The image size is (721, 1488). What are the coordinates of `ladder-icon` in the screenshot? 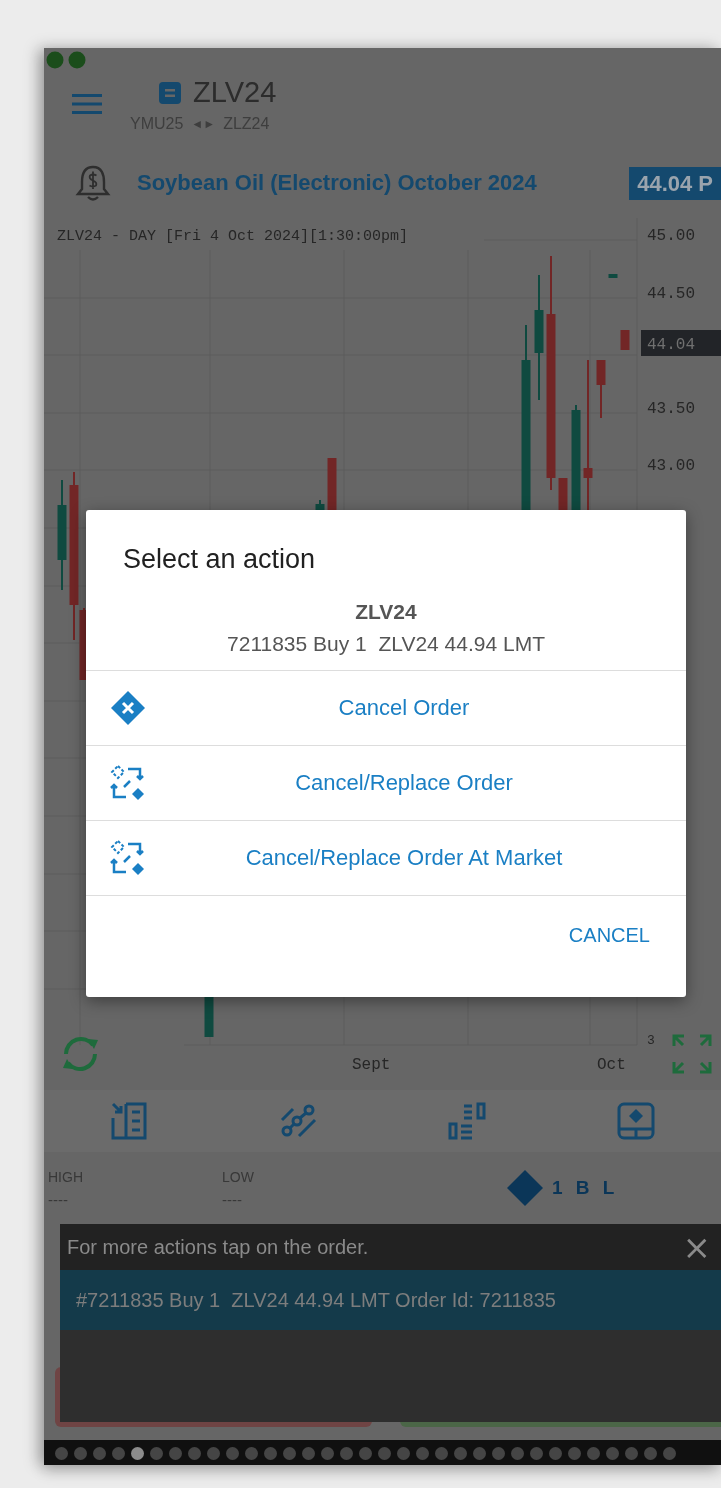 It's located at (467, 1121).